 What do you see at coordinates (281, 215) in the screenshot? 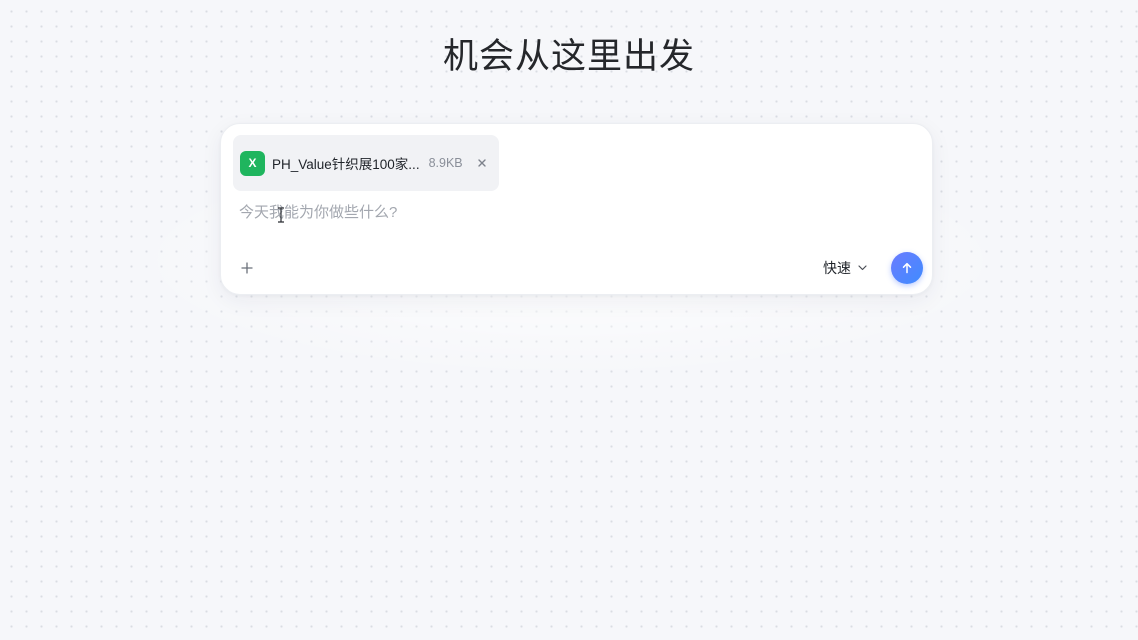
I see `text-cursor-icon` at bounding box center [281, 215].